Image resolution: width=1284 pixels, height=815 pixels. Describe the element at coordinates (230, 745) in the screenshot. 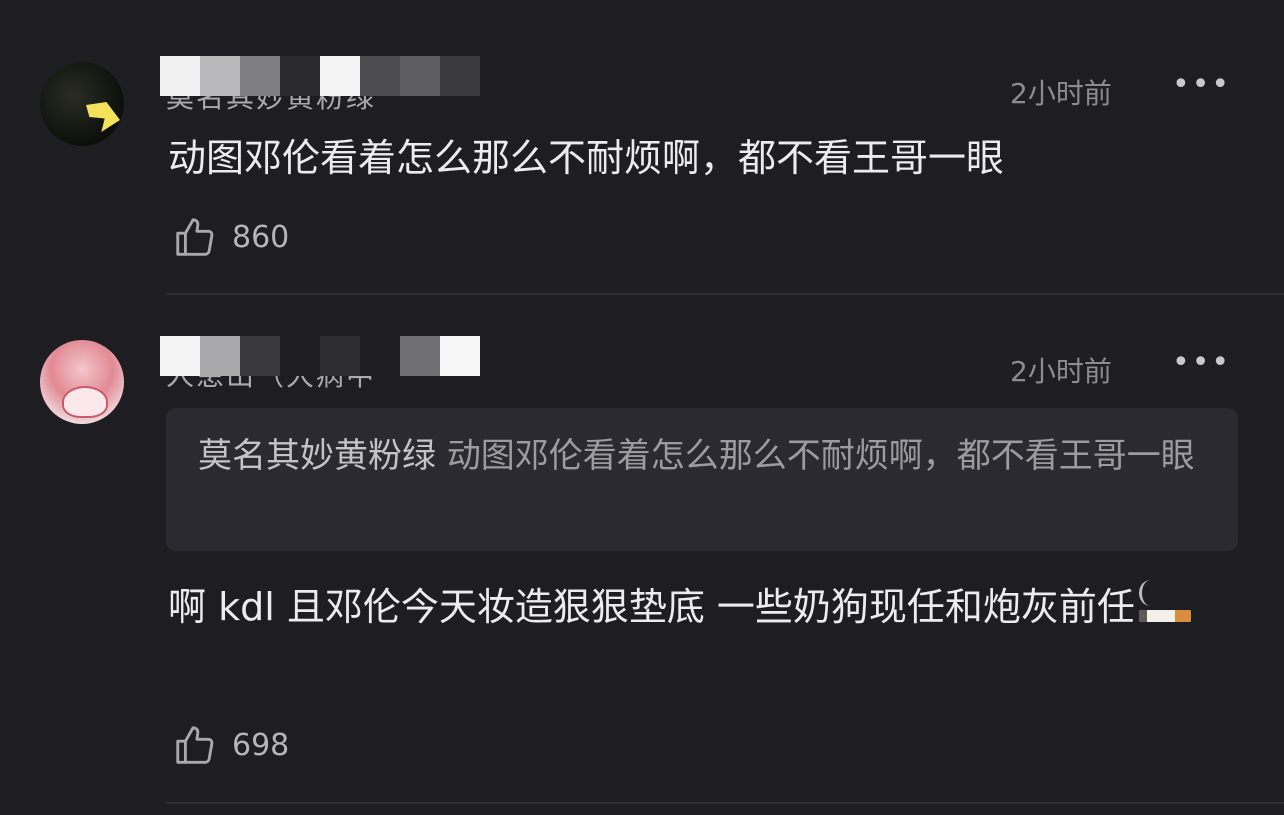

I see `like-button: 698` at that location.